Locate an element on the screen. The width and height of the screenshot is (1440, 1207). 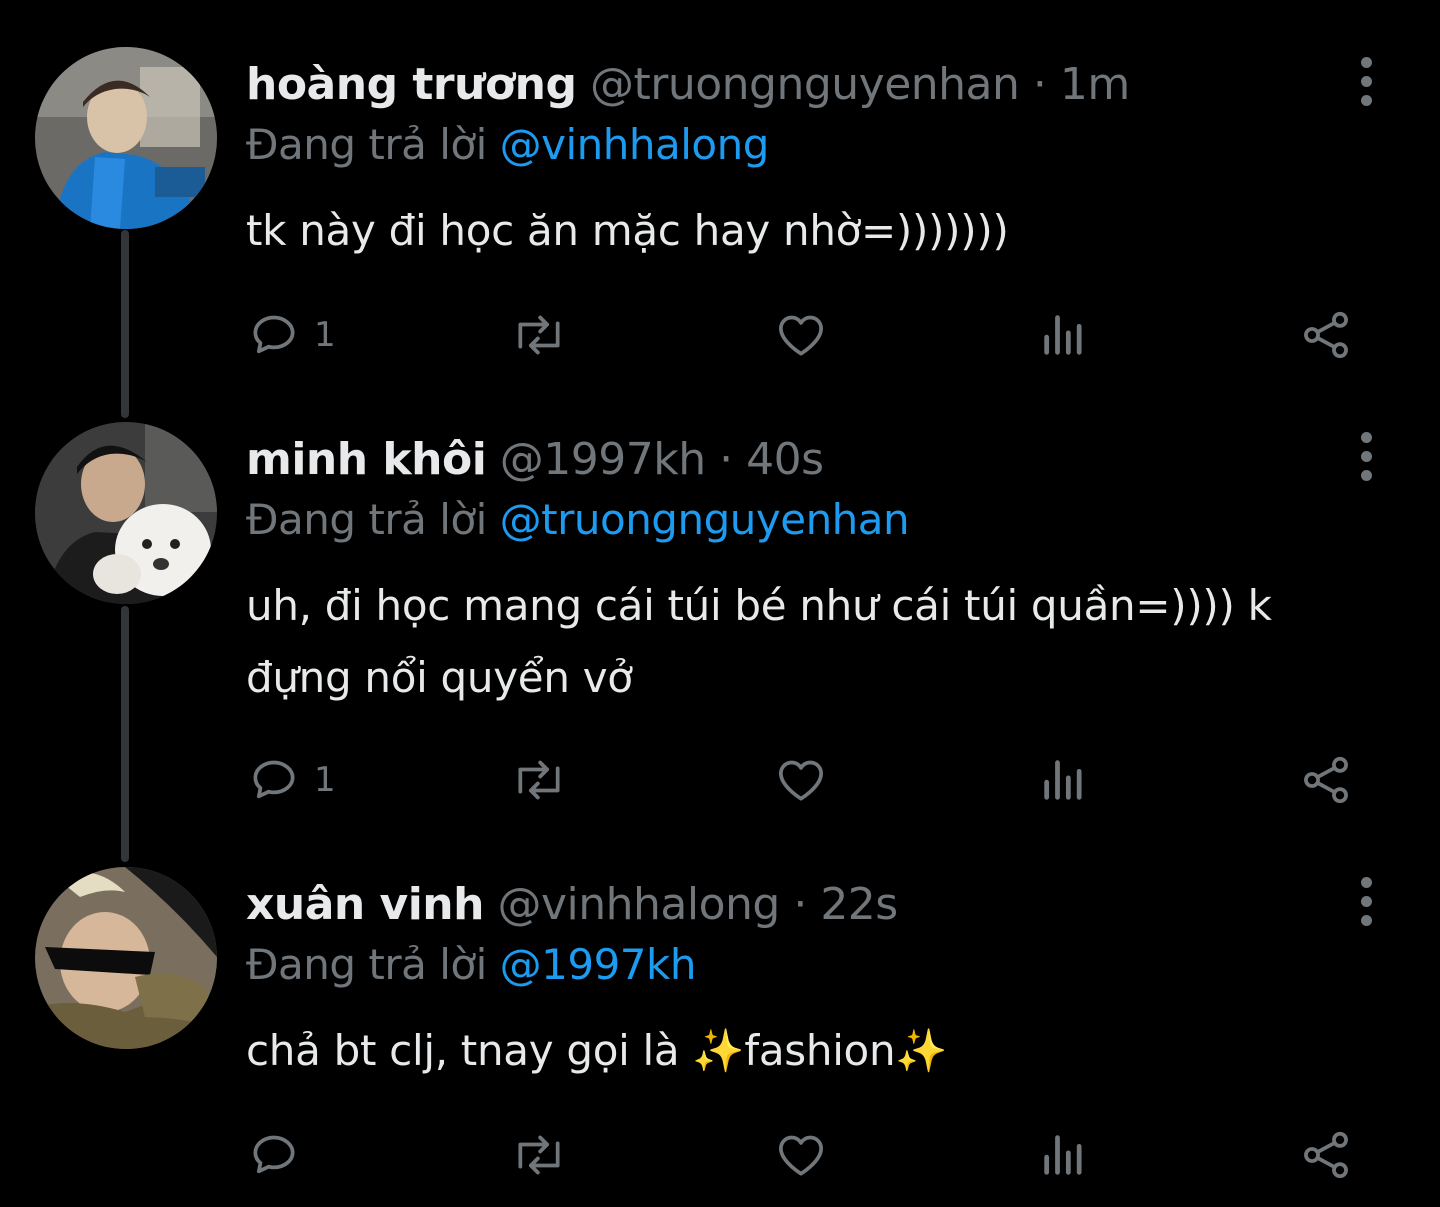
tweet-text: chả bt clj, tnay gọi là ✨fashion✨ is located at coordinates (597, 1050).